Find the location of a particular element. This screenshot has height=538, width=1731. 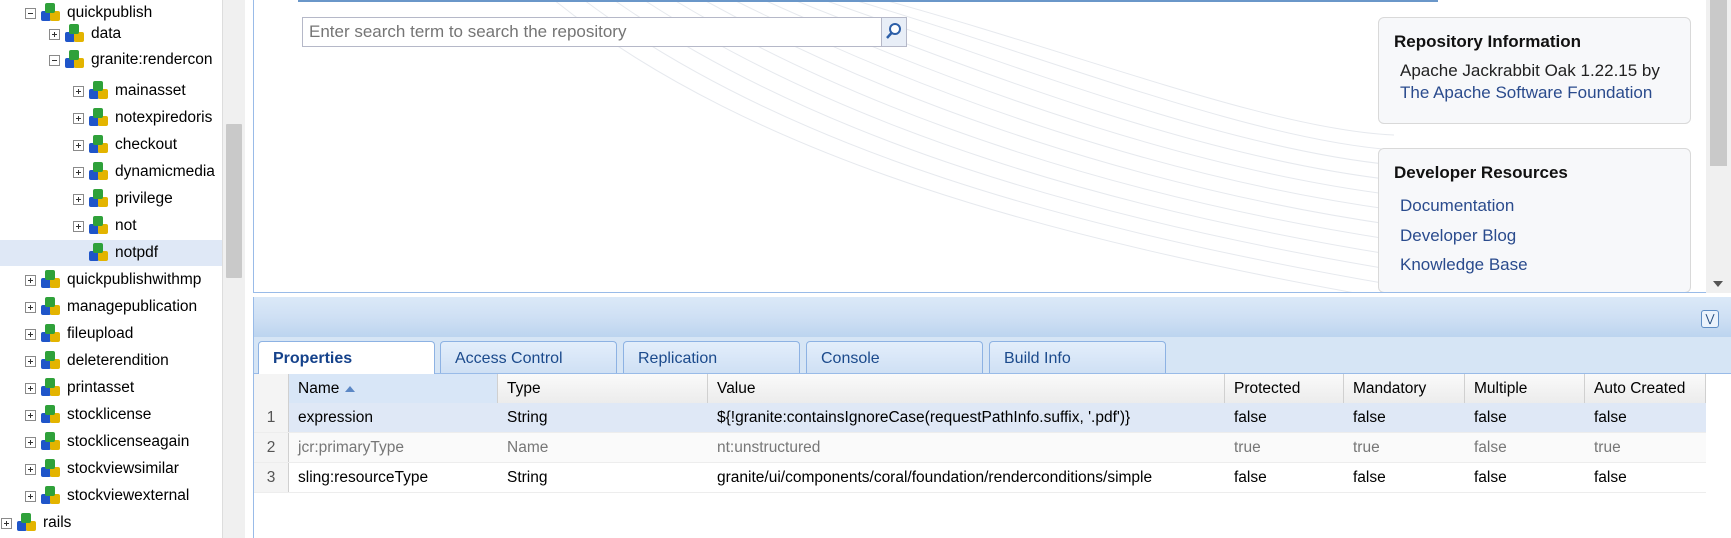

column-header-auto-created: Auto Created is located at coordinates (1645, 388).